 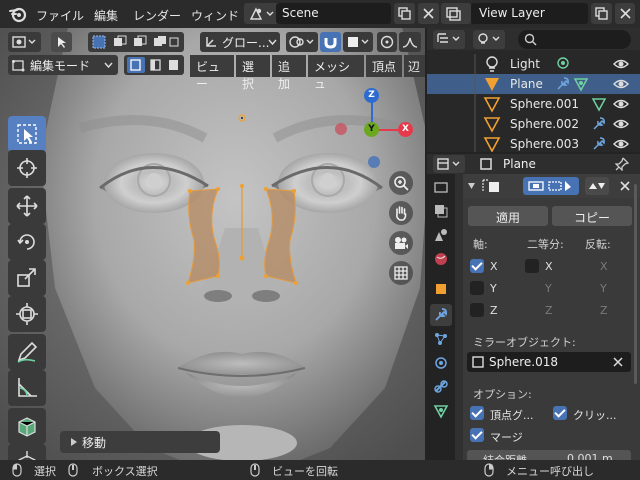 What do you see at coordinates (441, 387) in the screenshot?
I see `tab-constraints` at bounding box center [441, 387].